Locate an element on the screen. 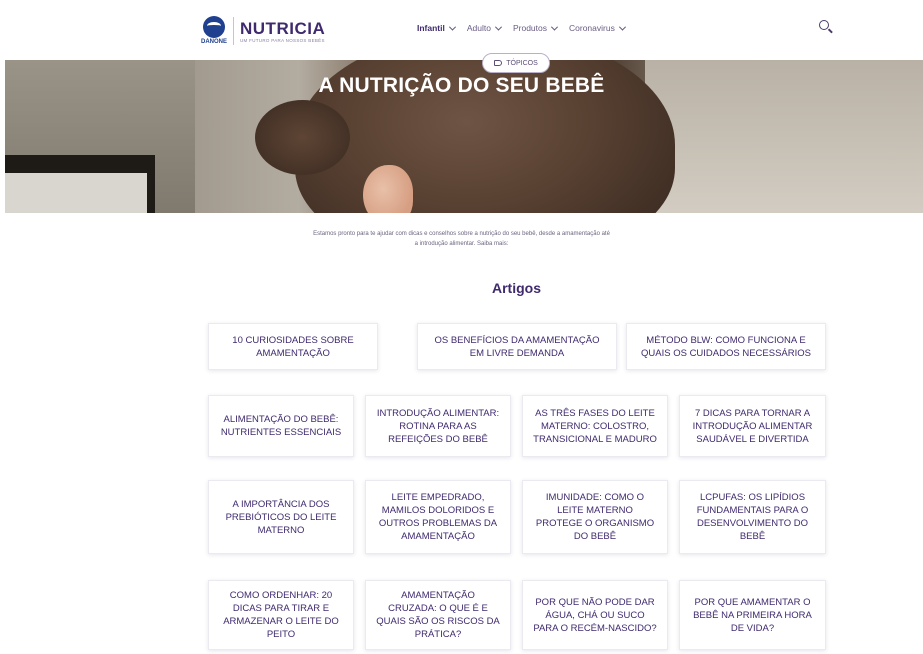  topics-button: TÓPICOS is located at coordinates (516, 63).